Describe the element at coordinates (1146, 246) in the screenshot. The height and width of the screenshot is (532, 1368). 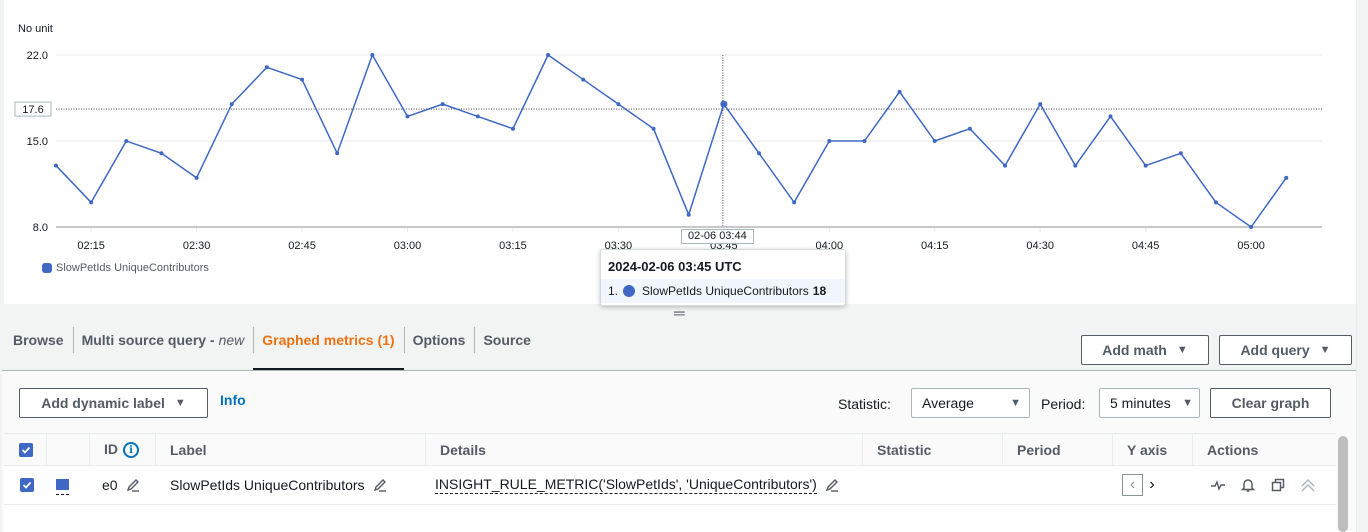
I see `x-tick-label: 04:45` at that location.